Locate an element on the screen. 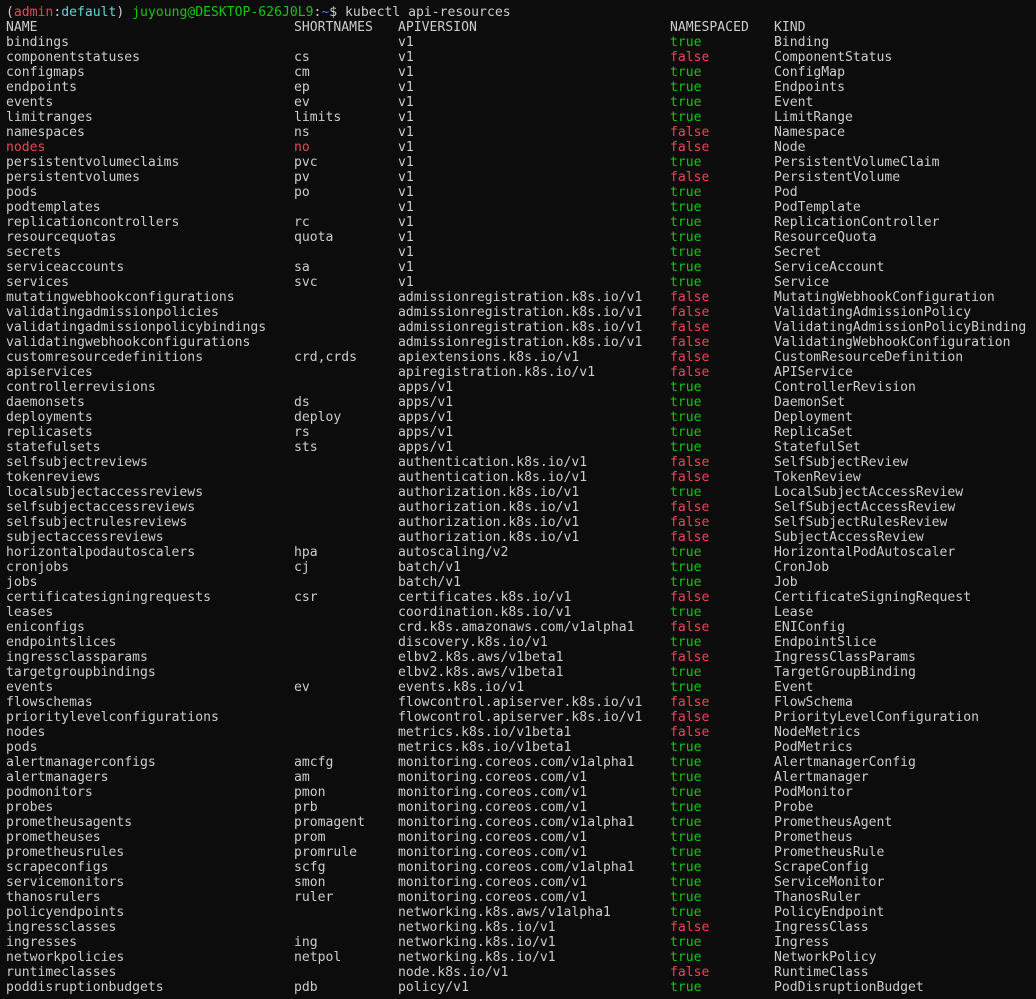  resource-name: statefulsets is located at coordinates (53, 447).